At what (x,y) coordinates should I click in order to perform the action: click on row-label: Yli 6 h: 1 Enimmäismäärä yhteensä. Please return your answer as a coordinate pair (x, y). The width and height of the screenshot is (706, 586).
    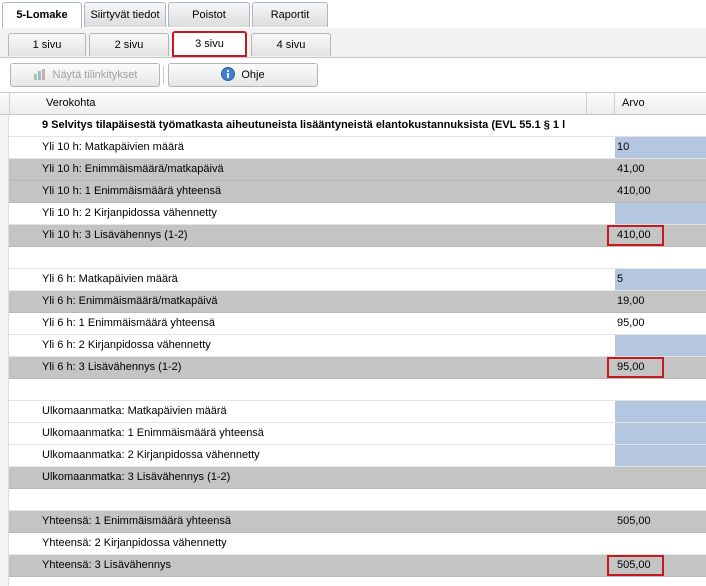
    Looking at the image, I should click on (129, 323).